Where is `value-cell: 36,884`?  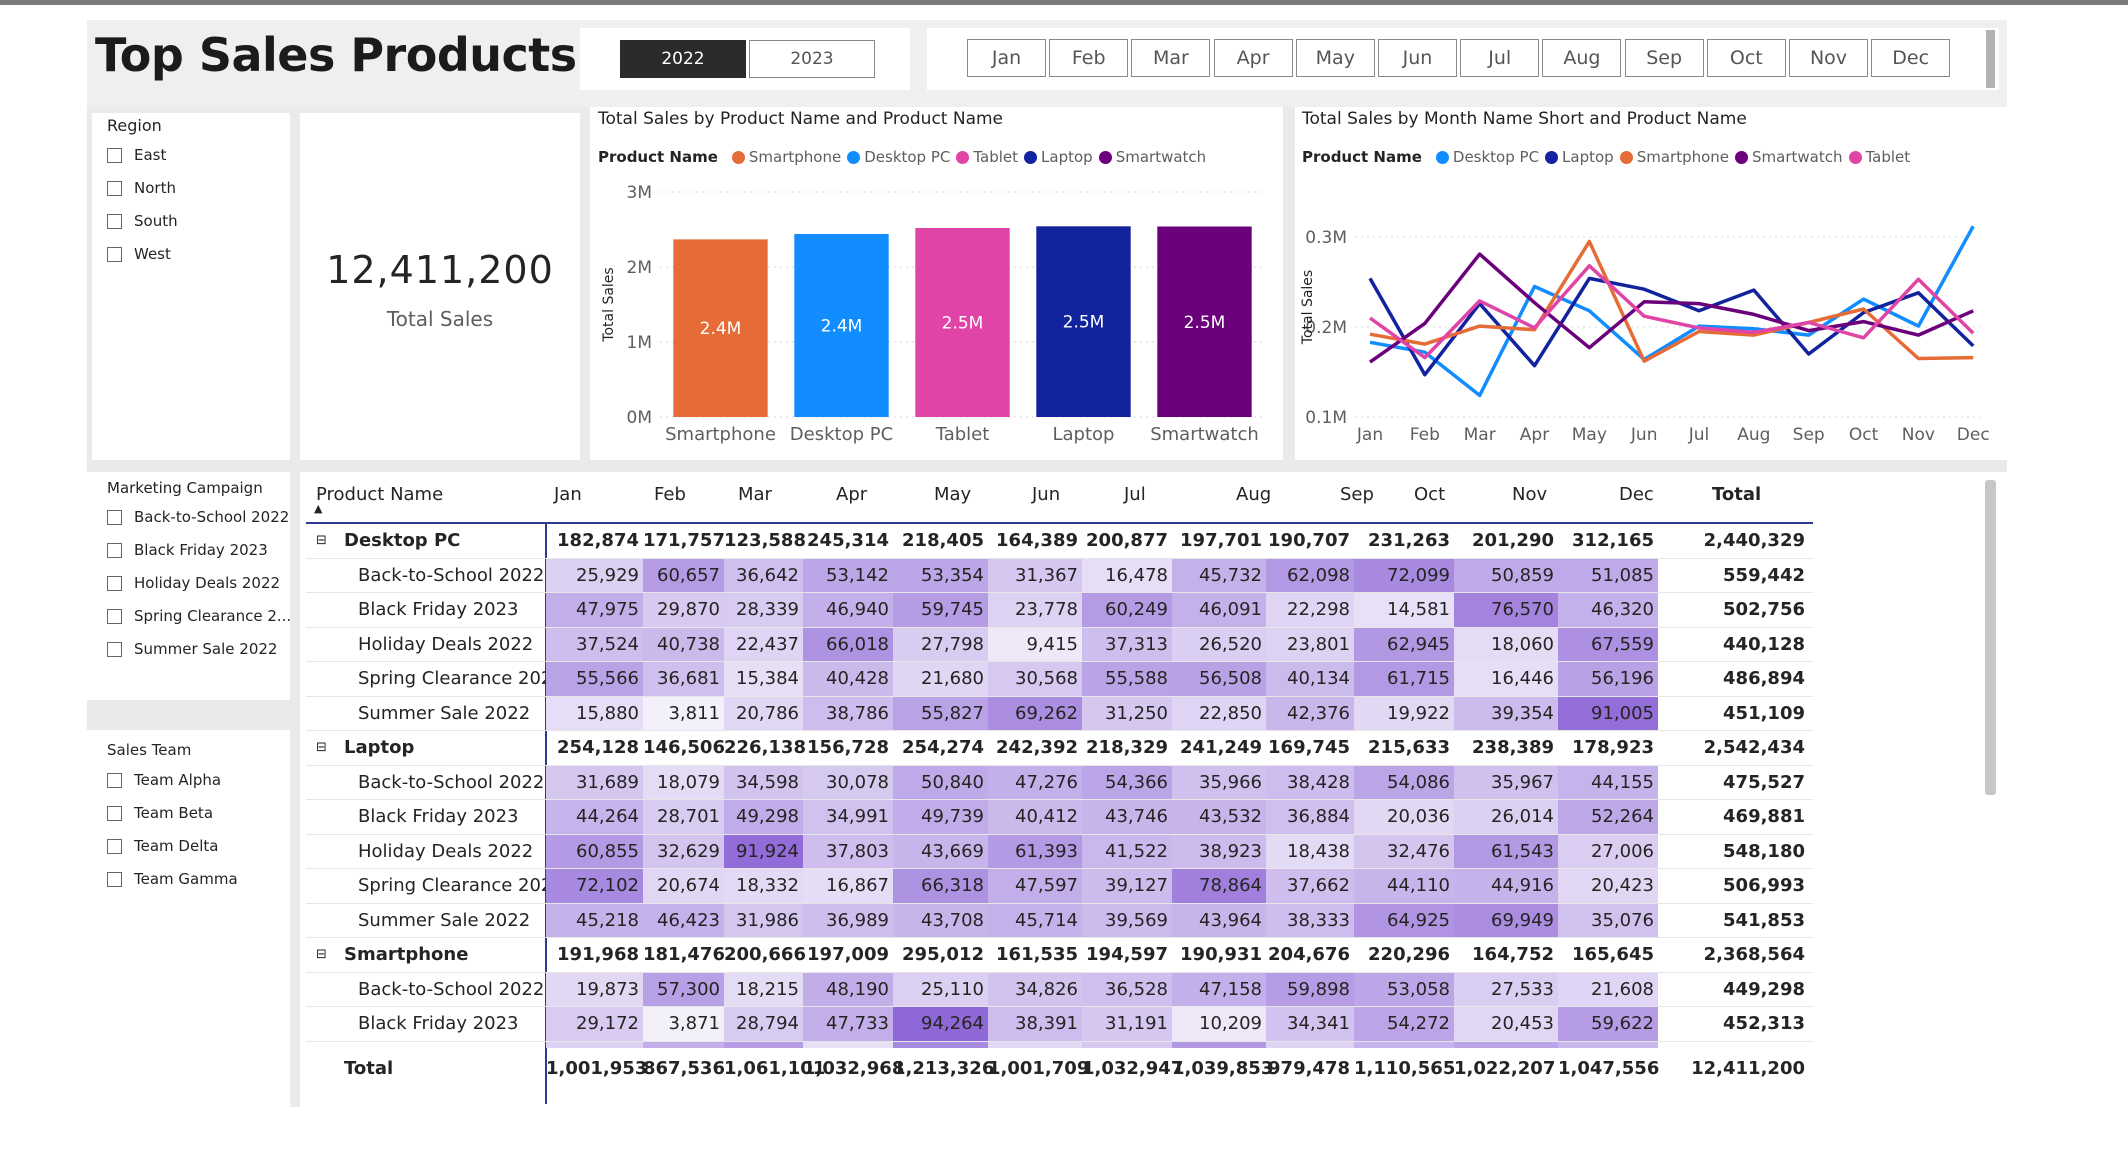
value-cell: 36,884 is located at coordinates (1310, 817).